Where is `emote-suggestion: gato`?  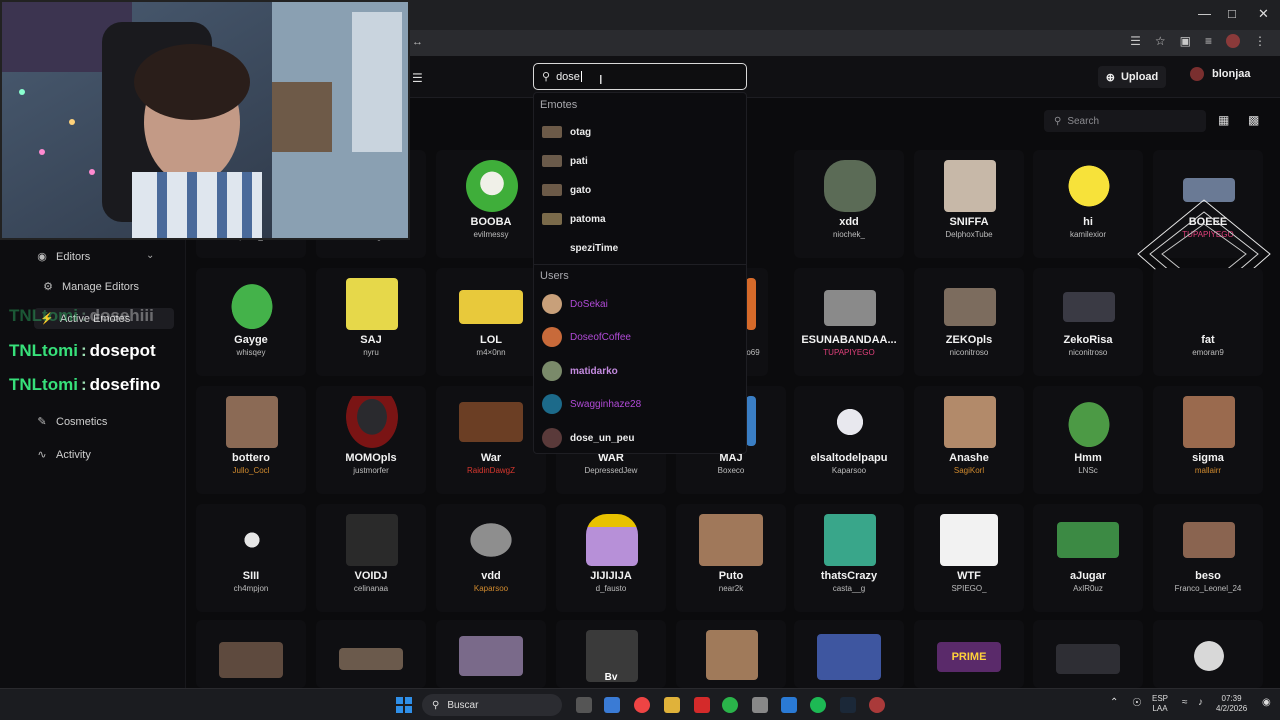
emote-suggestion: gato is located at coordinates (642, 190).